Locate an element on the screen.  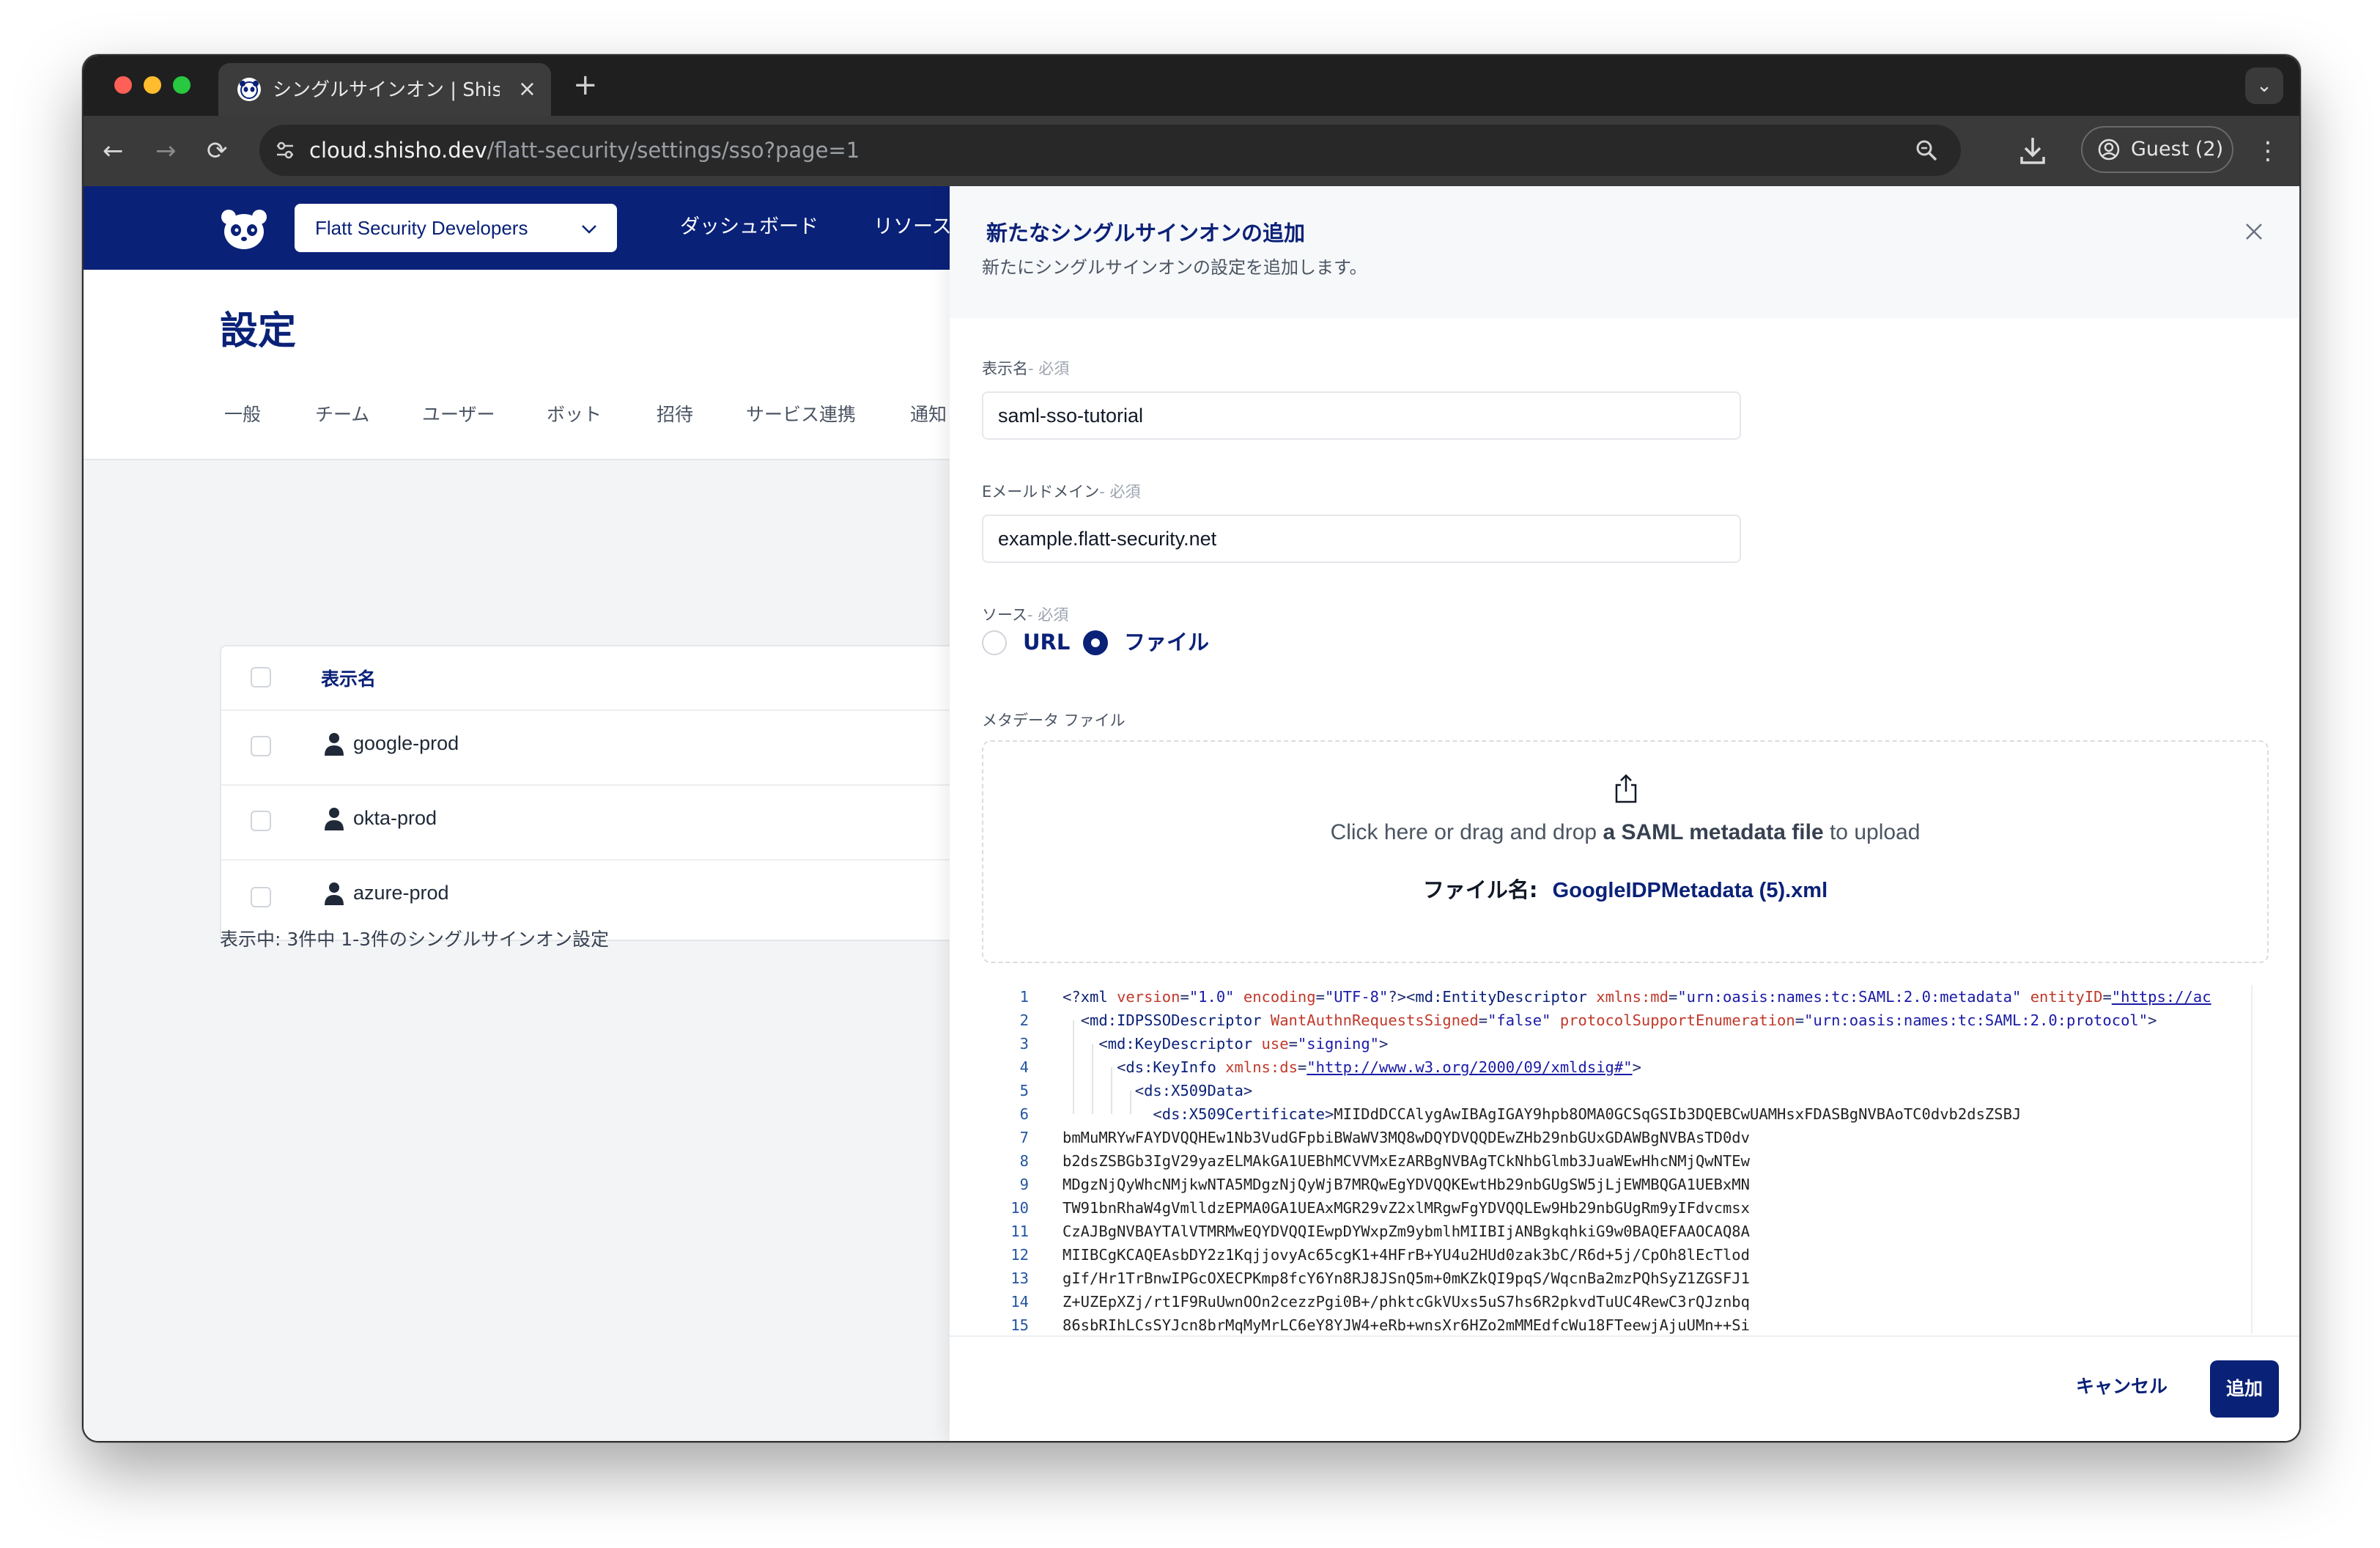
profile-button: Guest (2) is located at coordinates (2157, 149).